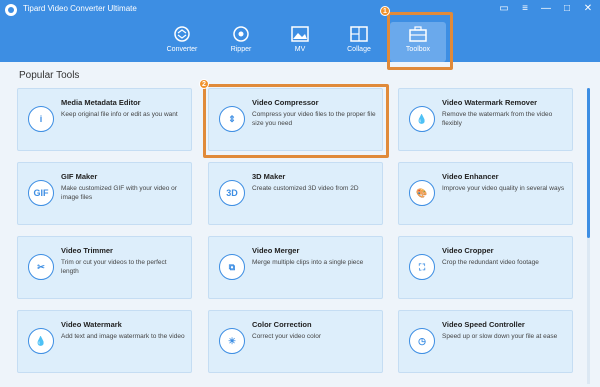 The width and height of the screenshot is (600, 387). I want to click on speedometer-icon: ◷, so click(422, 341).